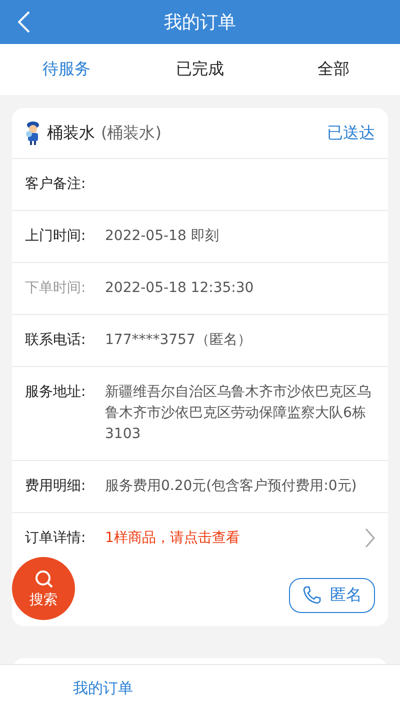  I want to click on field-value: 服务费用0.20元(包含客户预付费用:0元), so click(231, 486).